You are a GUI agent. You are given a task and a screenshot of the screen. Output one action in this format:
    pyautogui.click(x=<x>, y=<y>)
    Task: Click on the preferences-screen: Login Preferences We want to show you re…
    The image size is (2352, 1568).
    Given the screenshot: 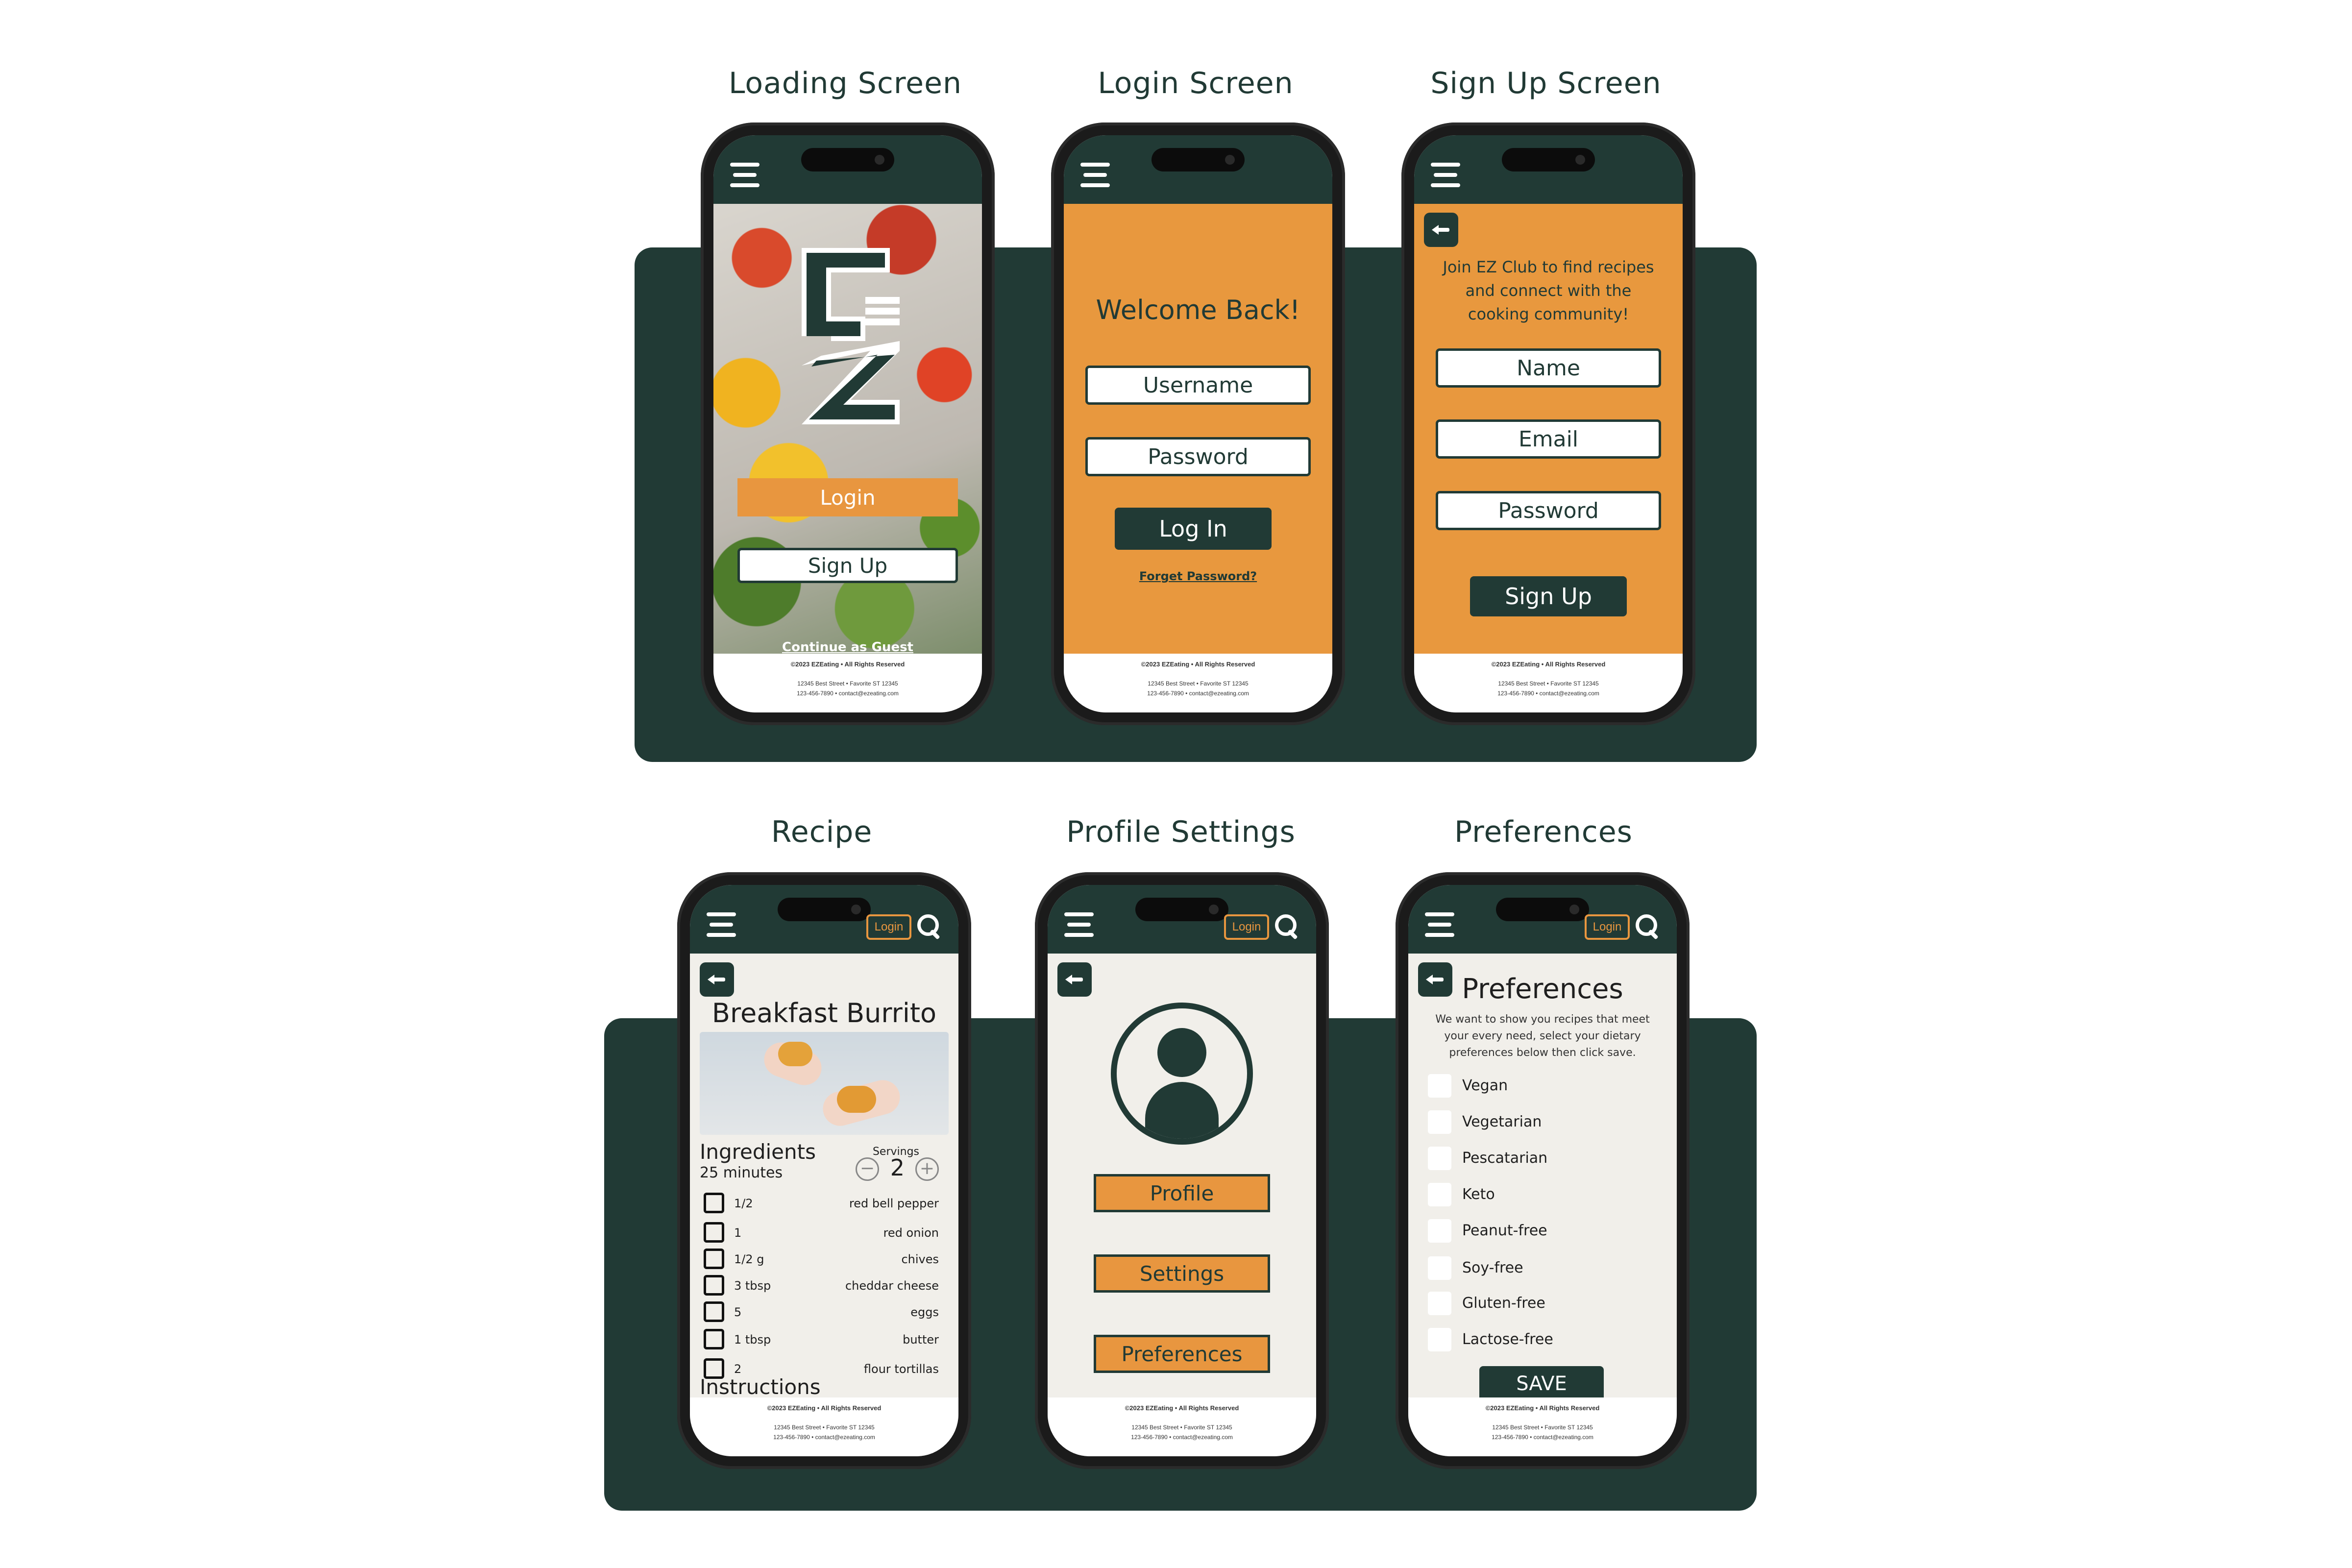 What is the action you would take?
    pyautogui.click(x=1542, y=1171)
    